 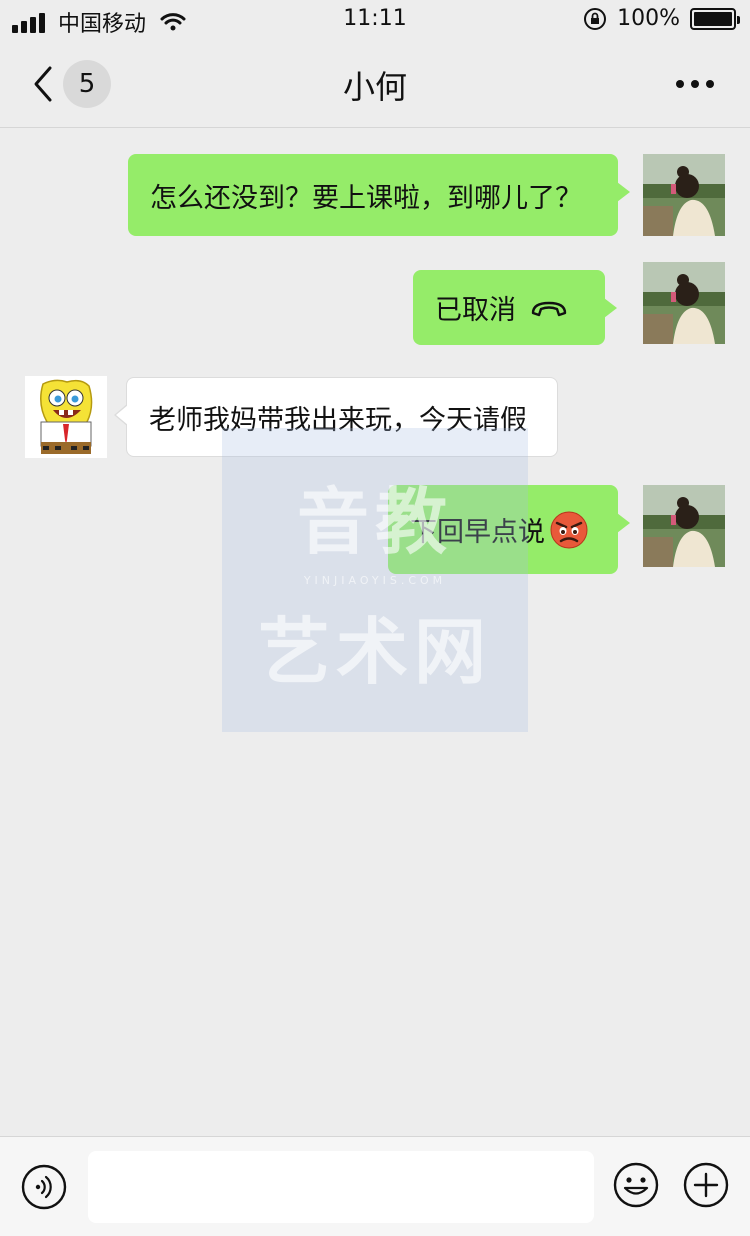 I want to click on message-text: 怎么还没到？要上课啦，到哪儿了？, so click(x=366, y=198).